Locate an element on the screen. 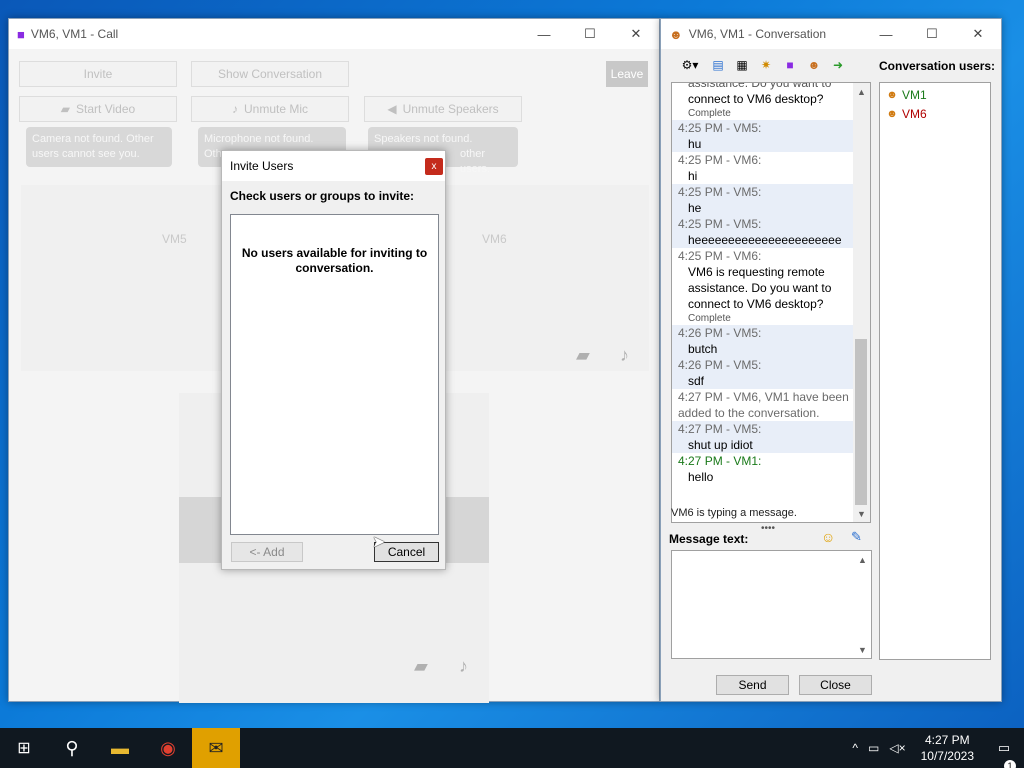 The image size is (1024, 768). chat-message: 4:26 PM - VM5: sdf is located at coordinates (763, 373).